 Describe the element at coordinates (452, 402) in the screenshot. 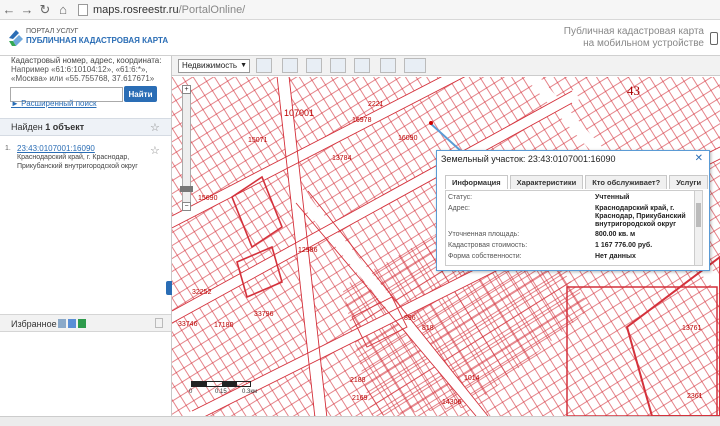

I see `map-label: 14306` at that location.